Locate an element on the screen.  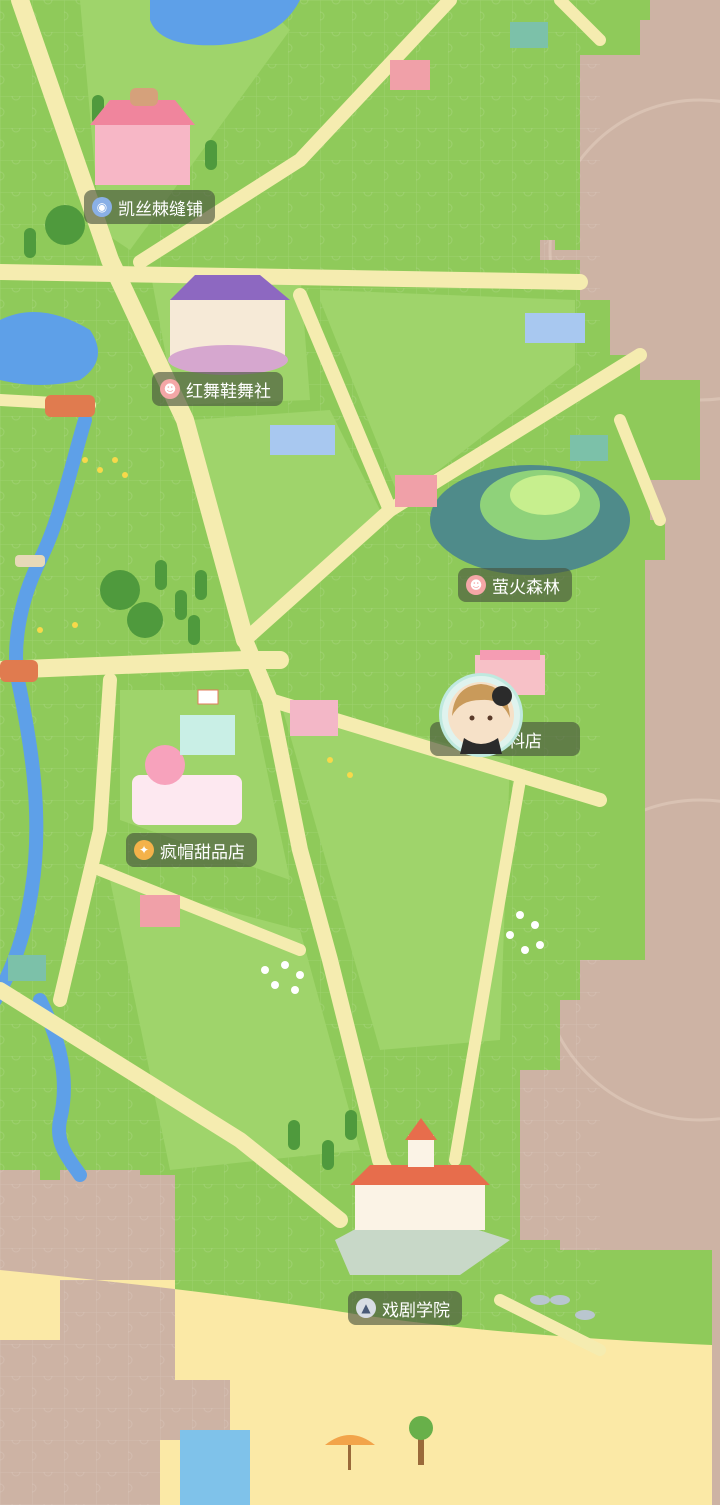
beach is located at coordinates (30, 1310).